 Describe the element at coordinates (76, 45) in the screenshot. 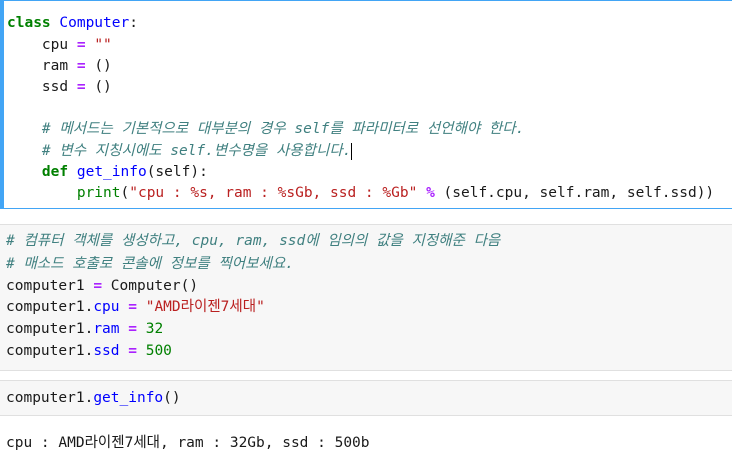

I see `code-line: cpu = ""` at that location.